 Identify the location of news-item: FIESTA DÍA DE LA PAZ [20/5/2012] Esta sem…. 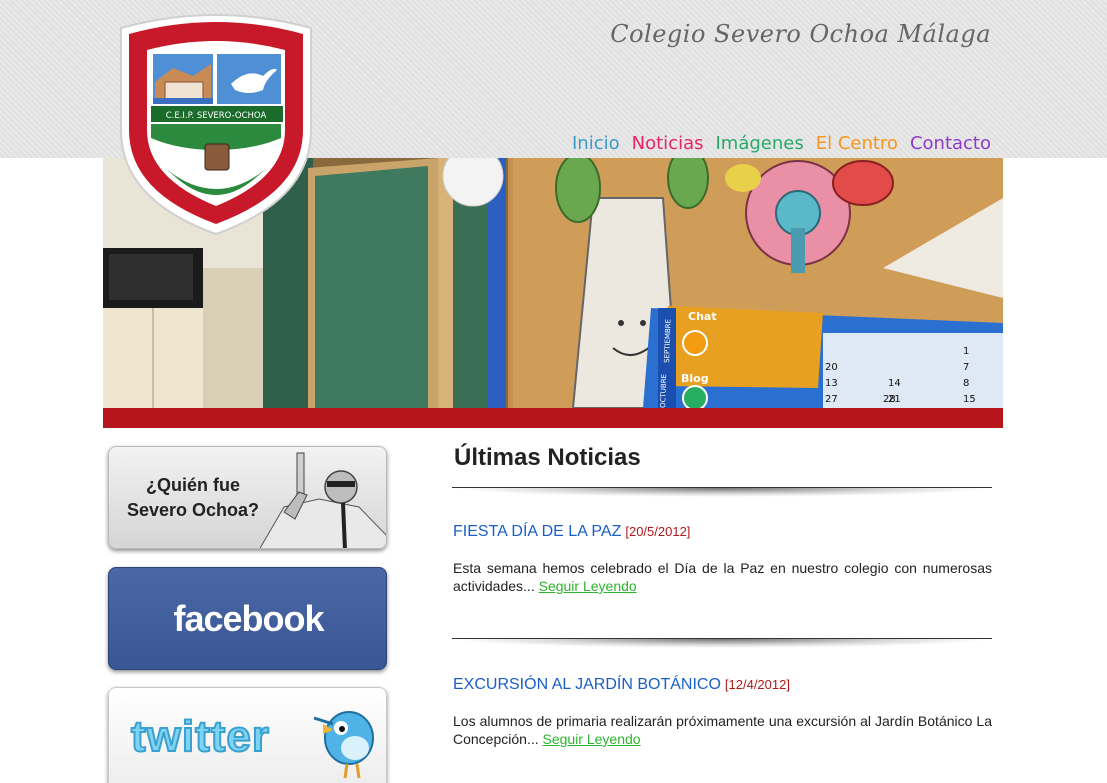
(722, 559).